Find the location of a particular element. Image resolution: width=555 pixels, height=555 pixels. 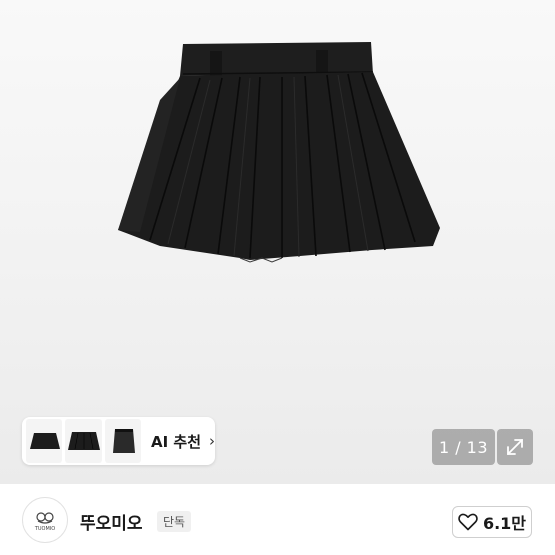

ai-recommend-button: AI 추천 › is located at coordinates (183, 441).